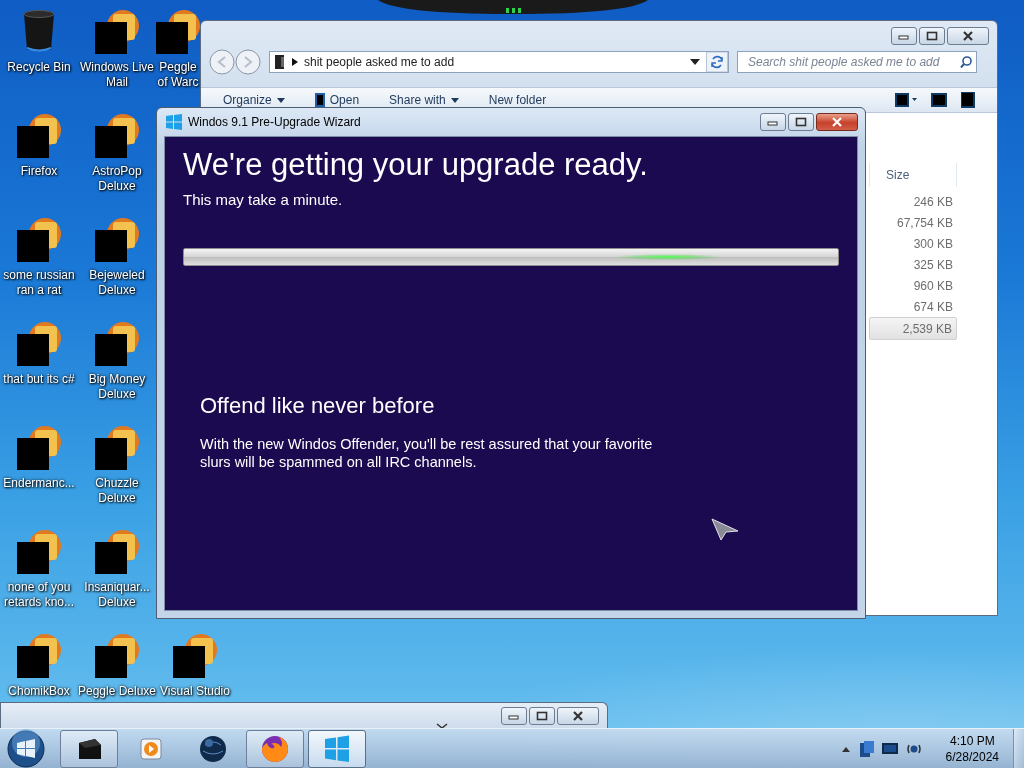 Image resolution: width=1024 pixels, height=768 pixels. What do you see at coordinates (117, 179) in the screenshot?
I see `icon-label: AstroPop Deluxe` at bounding box center [117, 179].